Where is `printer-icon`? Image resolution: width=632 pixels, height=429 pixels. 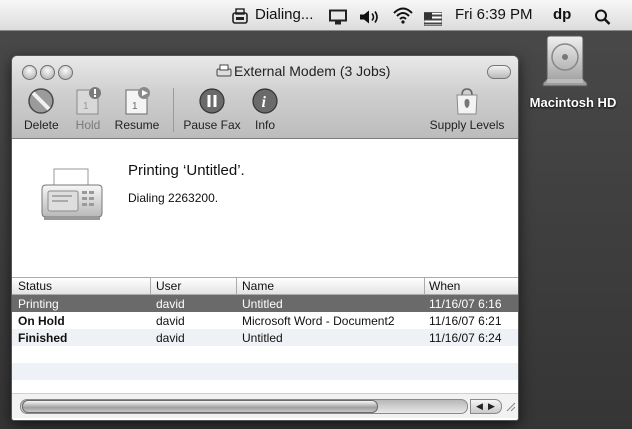
printer-icon is located at coordinates (224, 70).